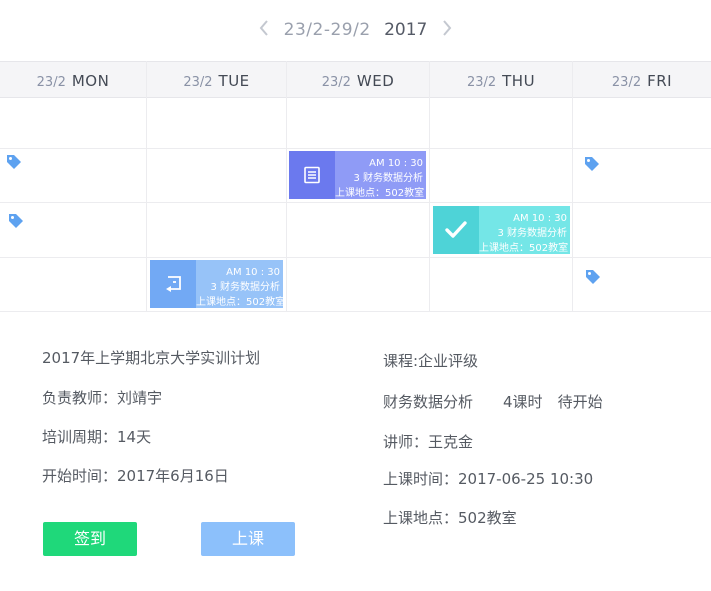  Describe the element at coordinates (428, 442) in the screenshot. I see `course-lecturer: 讲师：王克金` at that location.